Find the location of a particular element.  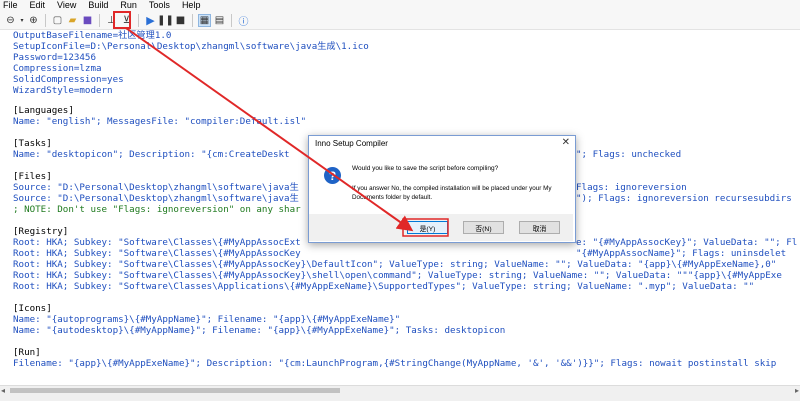

dialog-footer: 是(Y) 否(N) 取消 is located at coordinates (441, 227).